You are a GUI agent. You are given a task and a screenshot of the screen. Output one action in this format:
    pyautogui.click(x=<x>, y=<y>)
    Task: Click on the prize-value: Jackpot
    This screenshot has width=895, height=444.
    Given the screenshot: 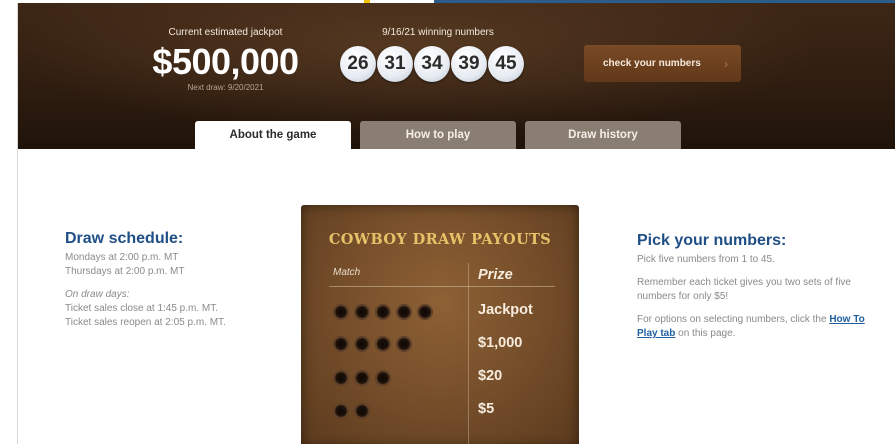 What is the action you would take?
    pyautogui.click(x=505, y=310)
    